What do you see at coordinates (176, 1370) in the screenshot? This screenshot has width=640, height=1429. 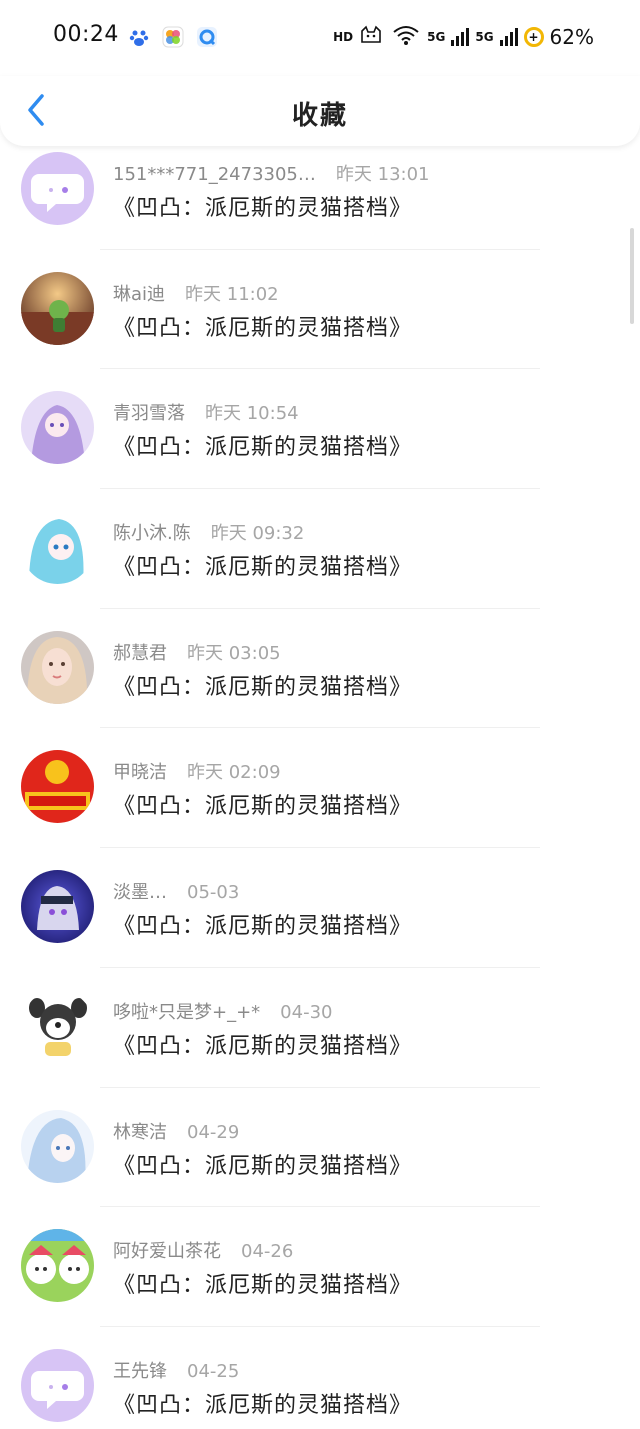 I see `item-meta: 王先锋 04-25` at bounding box center [176, 1370].